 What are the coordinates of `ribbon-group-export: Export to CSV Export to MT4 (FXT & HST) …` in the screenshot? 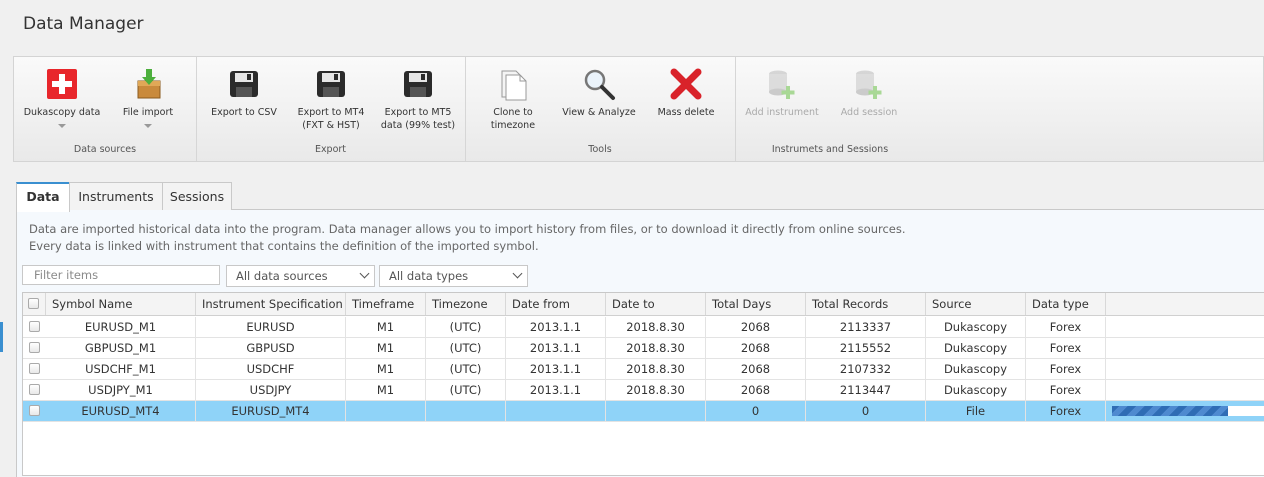 It's located at (331, 109).